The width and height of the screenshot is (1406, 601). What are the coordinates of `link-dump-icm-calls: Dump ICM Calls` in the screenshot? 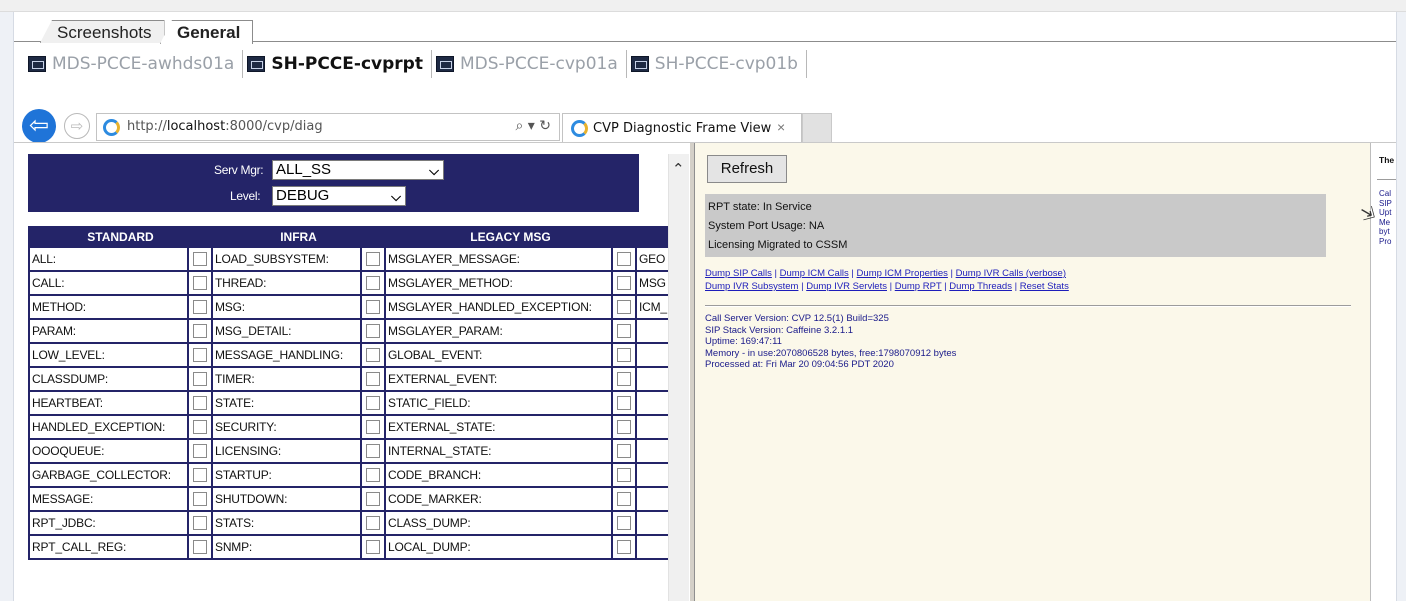 It's located at (814, 273).